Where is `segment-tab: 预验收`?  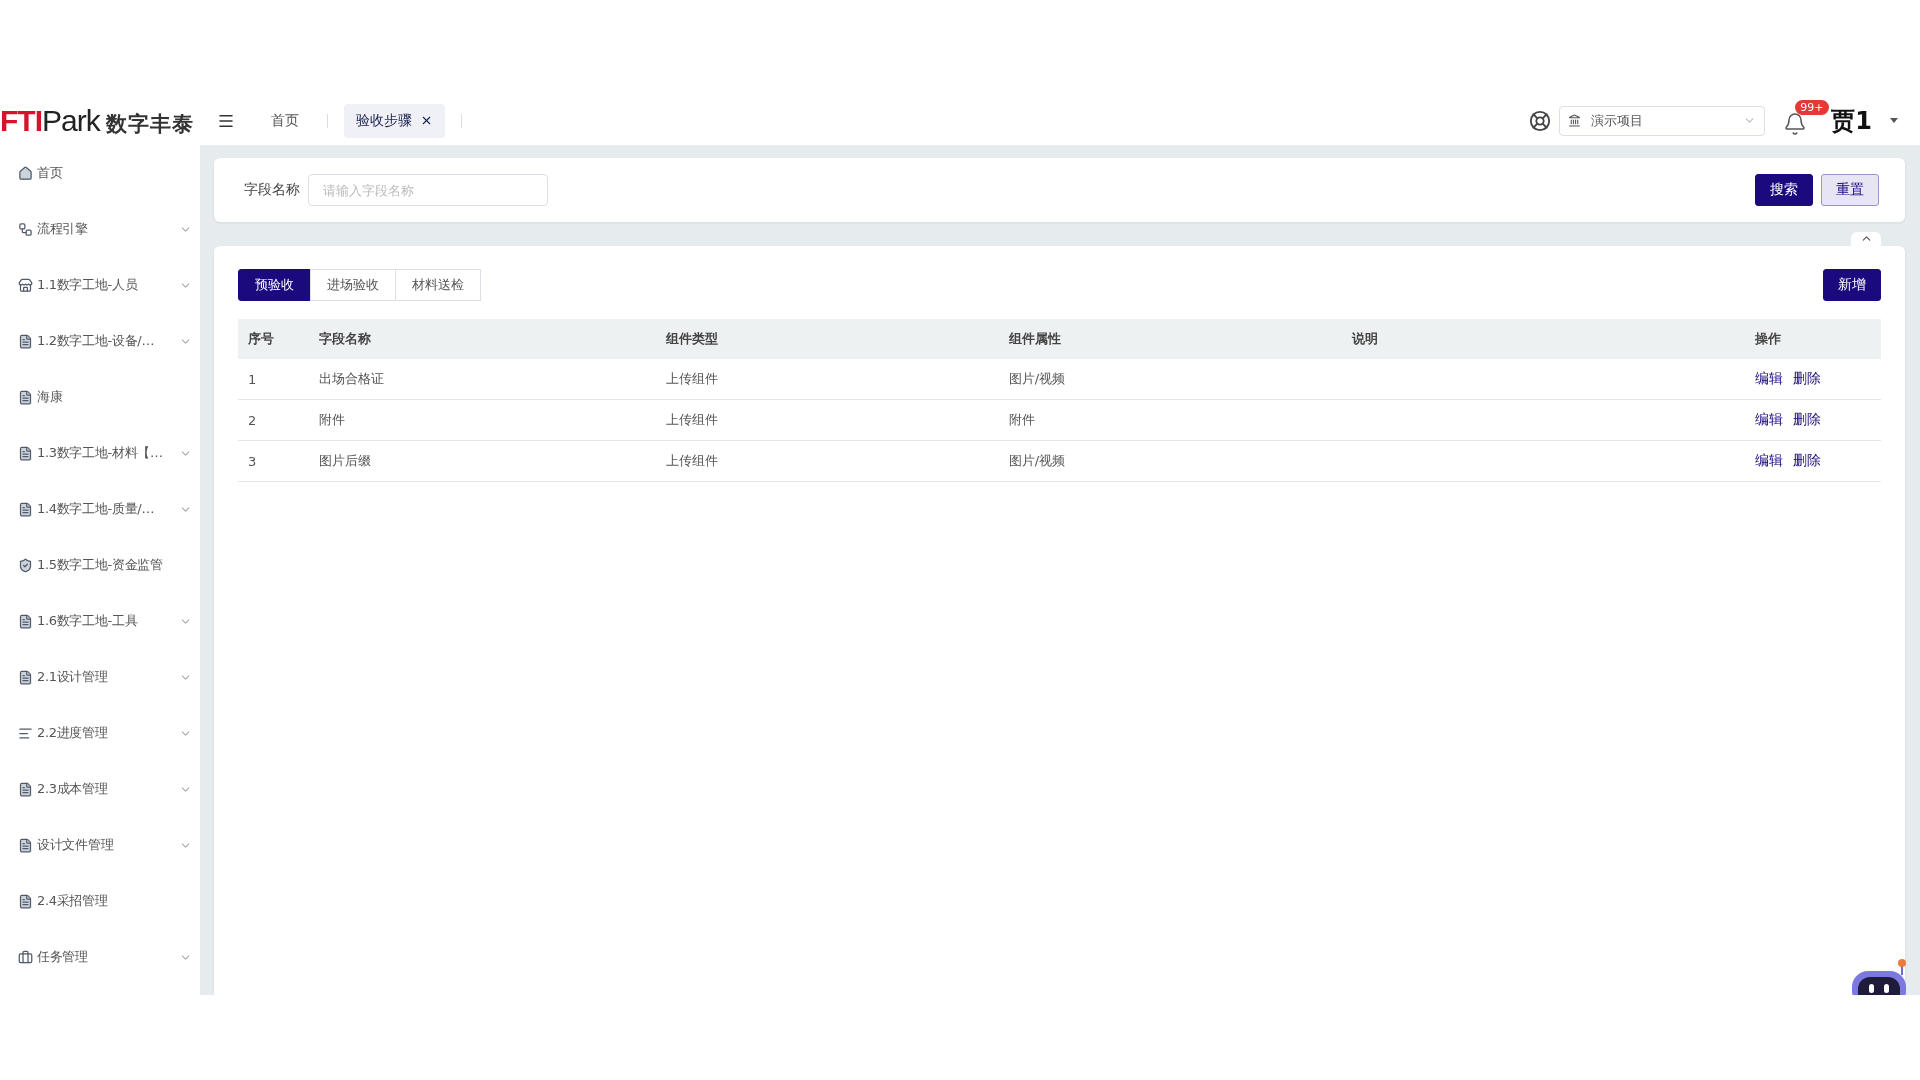 segment-tab: 预验收 is located at coordinates (274, 285).